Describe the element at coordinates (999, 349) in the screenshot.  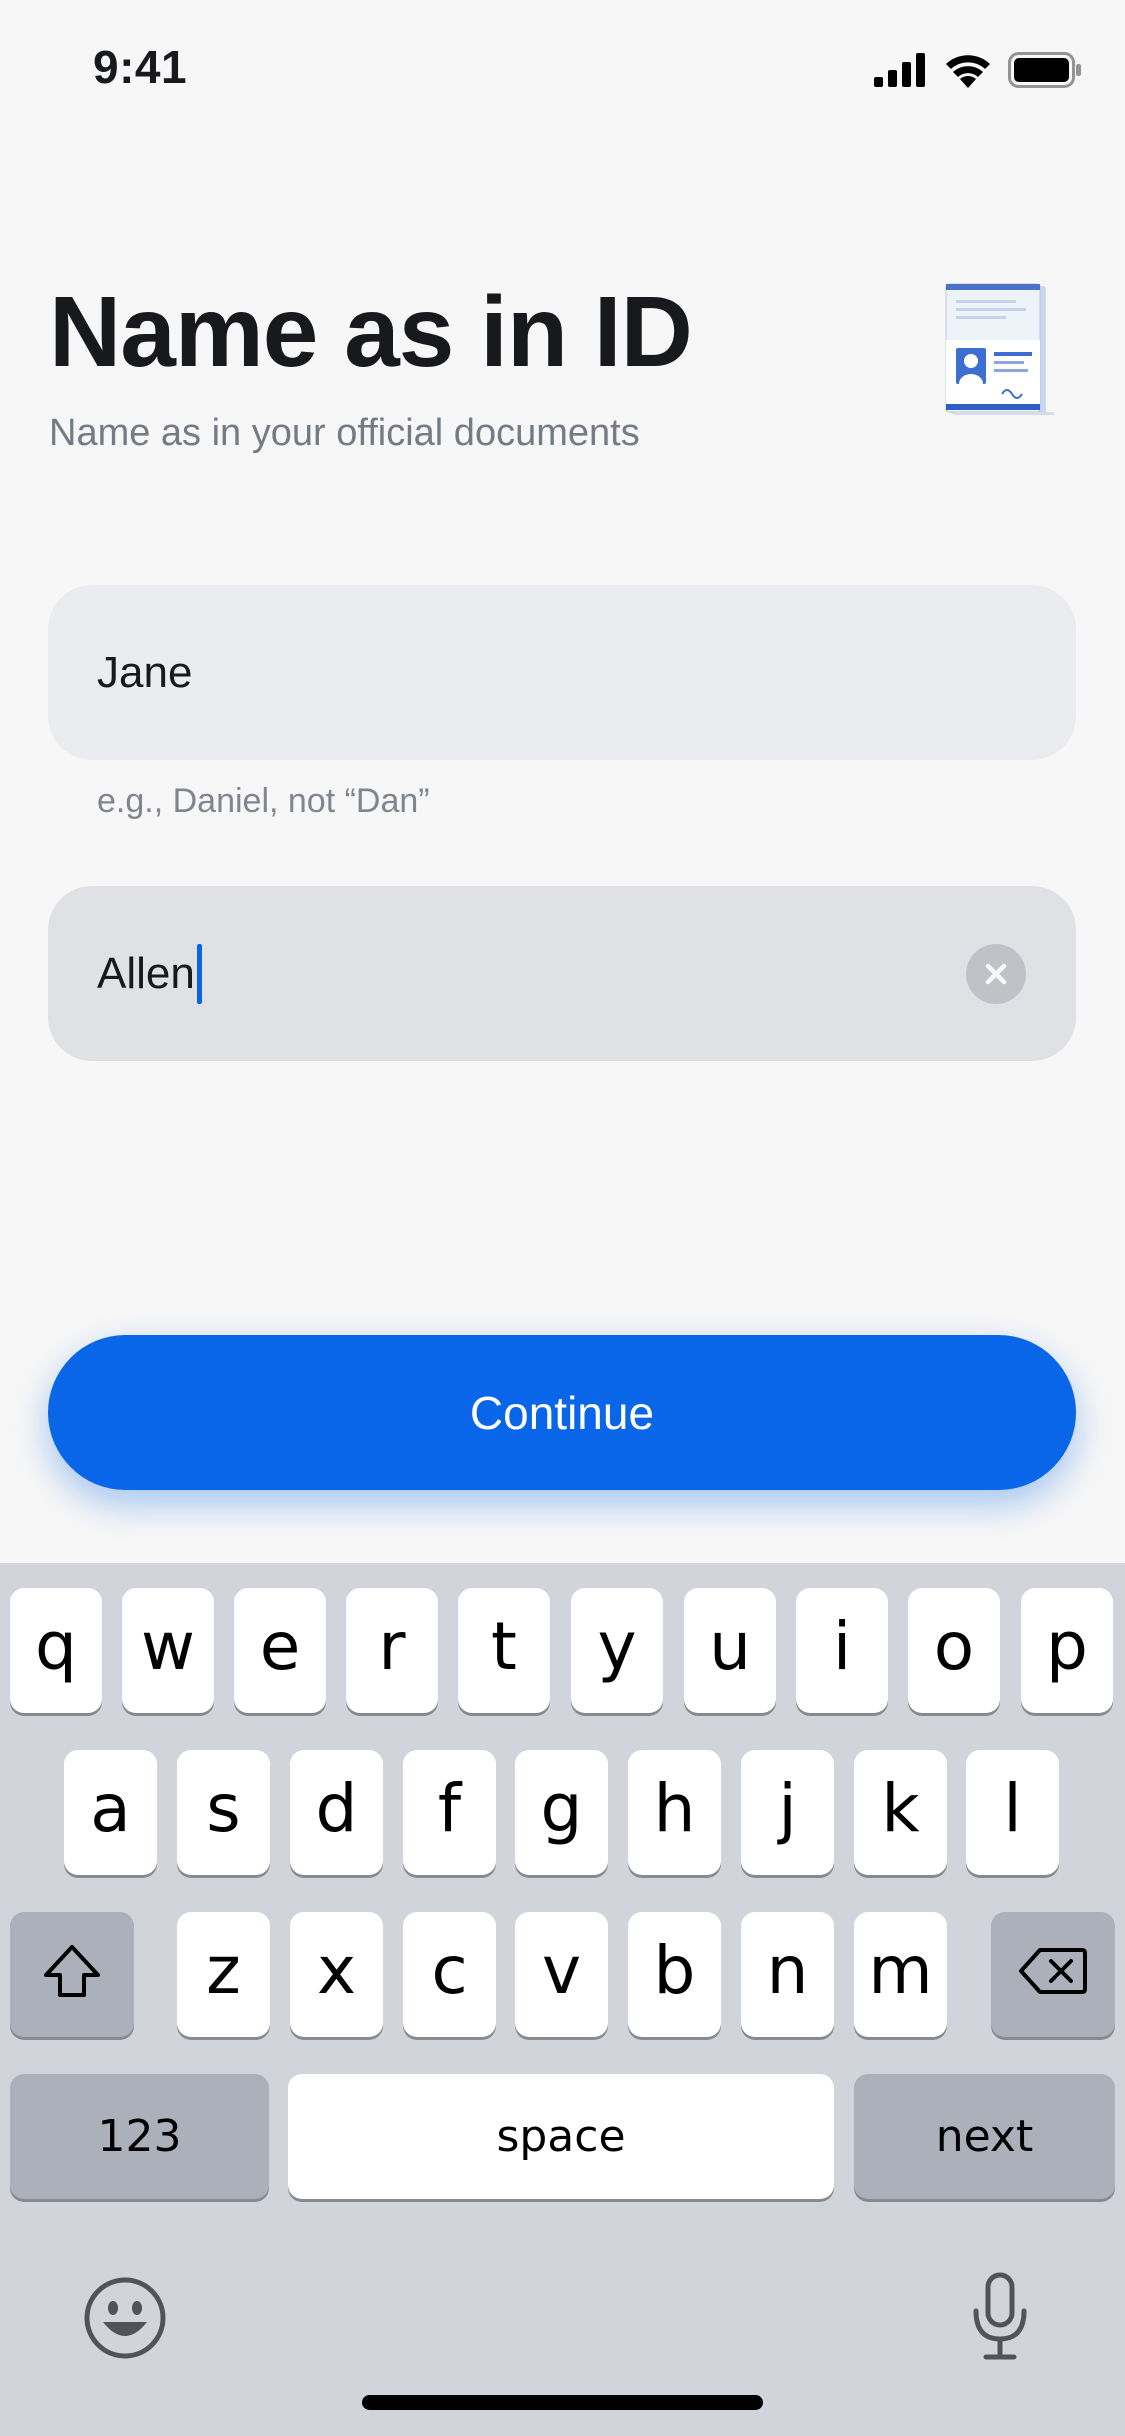
I see `id-document-icon` at that location.